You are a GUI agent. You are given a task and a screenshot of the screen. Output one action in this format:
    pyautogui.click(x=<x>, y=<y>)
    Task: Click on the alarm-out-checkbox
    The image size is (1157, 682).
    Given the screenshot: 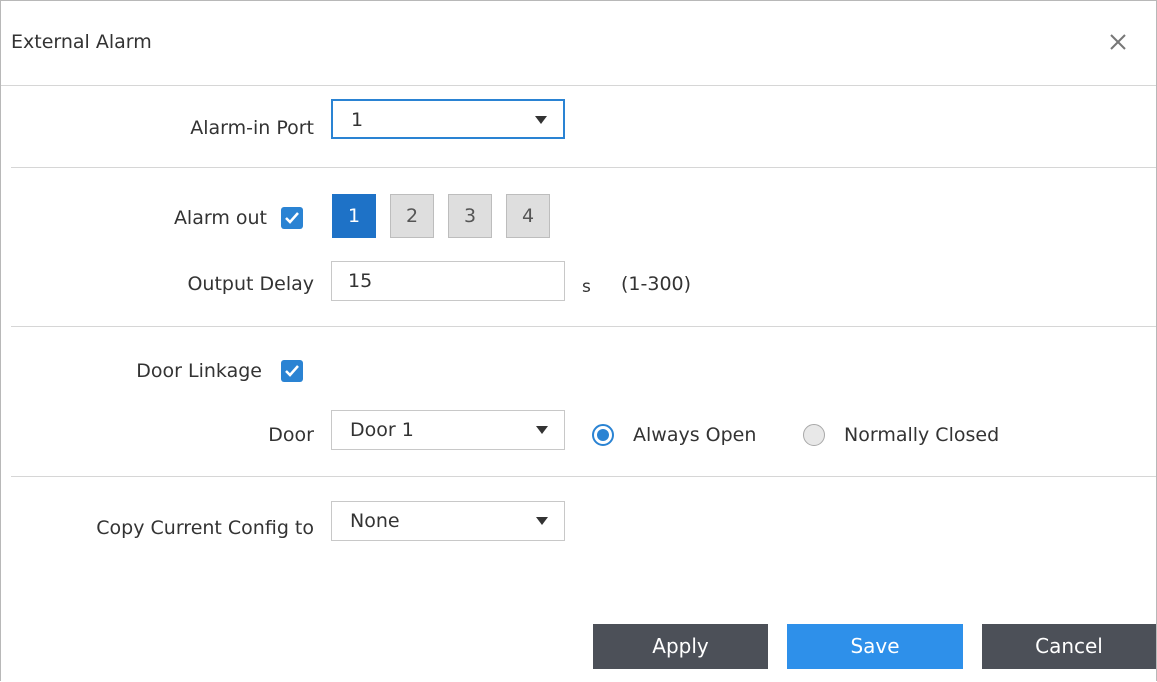 What is the action you would take?
    pyautogui.click(x=292, y=218)
    